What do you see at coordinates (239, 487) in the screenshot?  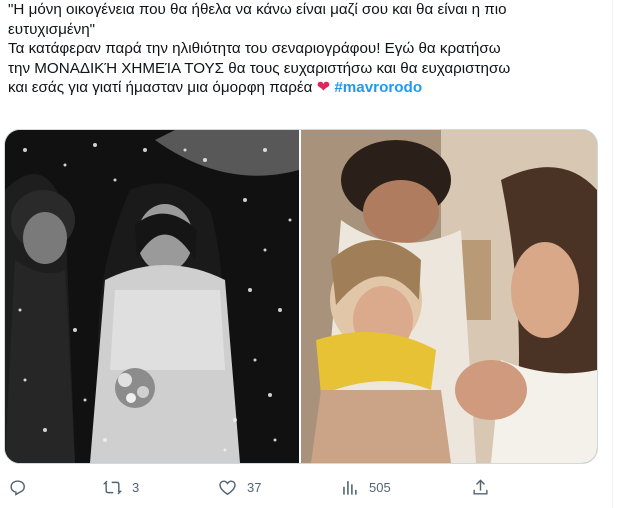 I see `like-button: 37` at bounding box center [239, 487].